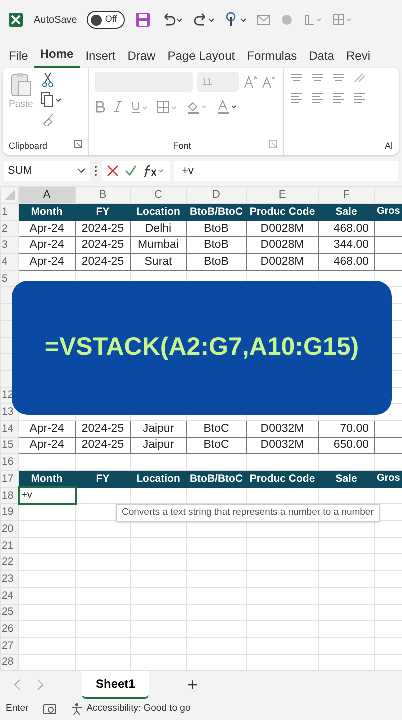 The height and width of the screenshot is (720, 402). What do you see at coordinates (360, 78) in the screenshot?
I see `orientation-icon` at bounding box center [360, 78].